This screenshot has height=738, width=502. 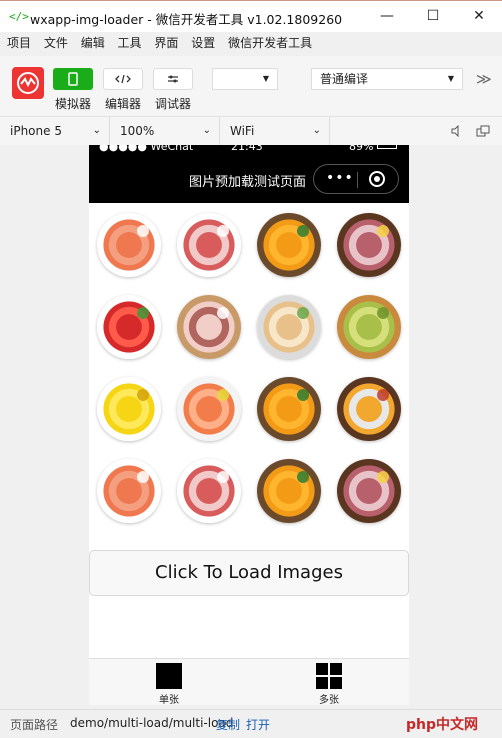 I want to click on editor-button, so click(x=123, y=79).